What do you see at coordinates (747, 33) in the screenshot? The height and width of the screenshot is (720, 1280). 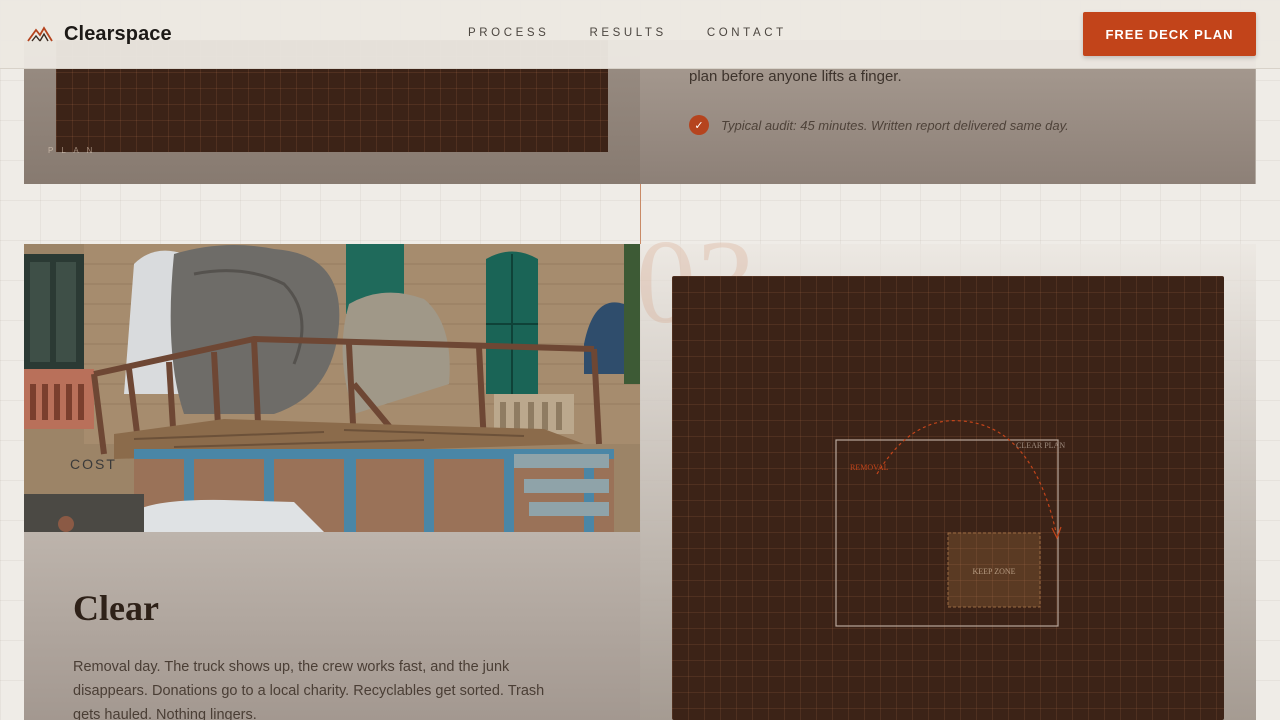 I see `nav-link-contact: CONTACT` at bounding box center [747, 33].